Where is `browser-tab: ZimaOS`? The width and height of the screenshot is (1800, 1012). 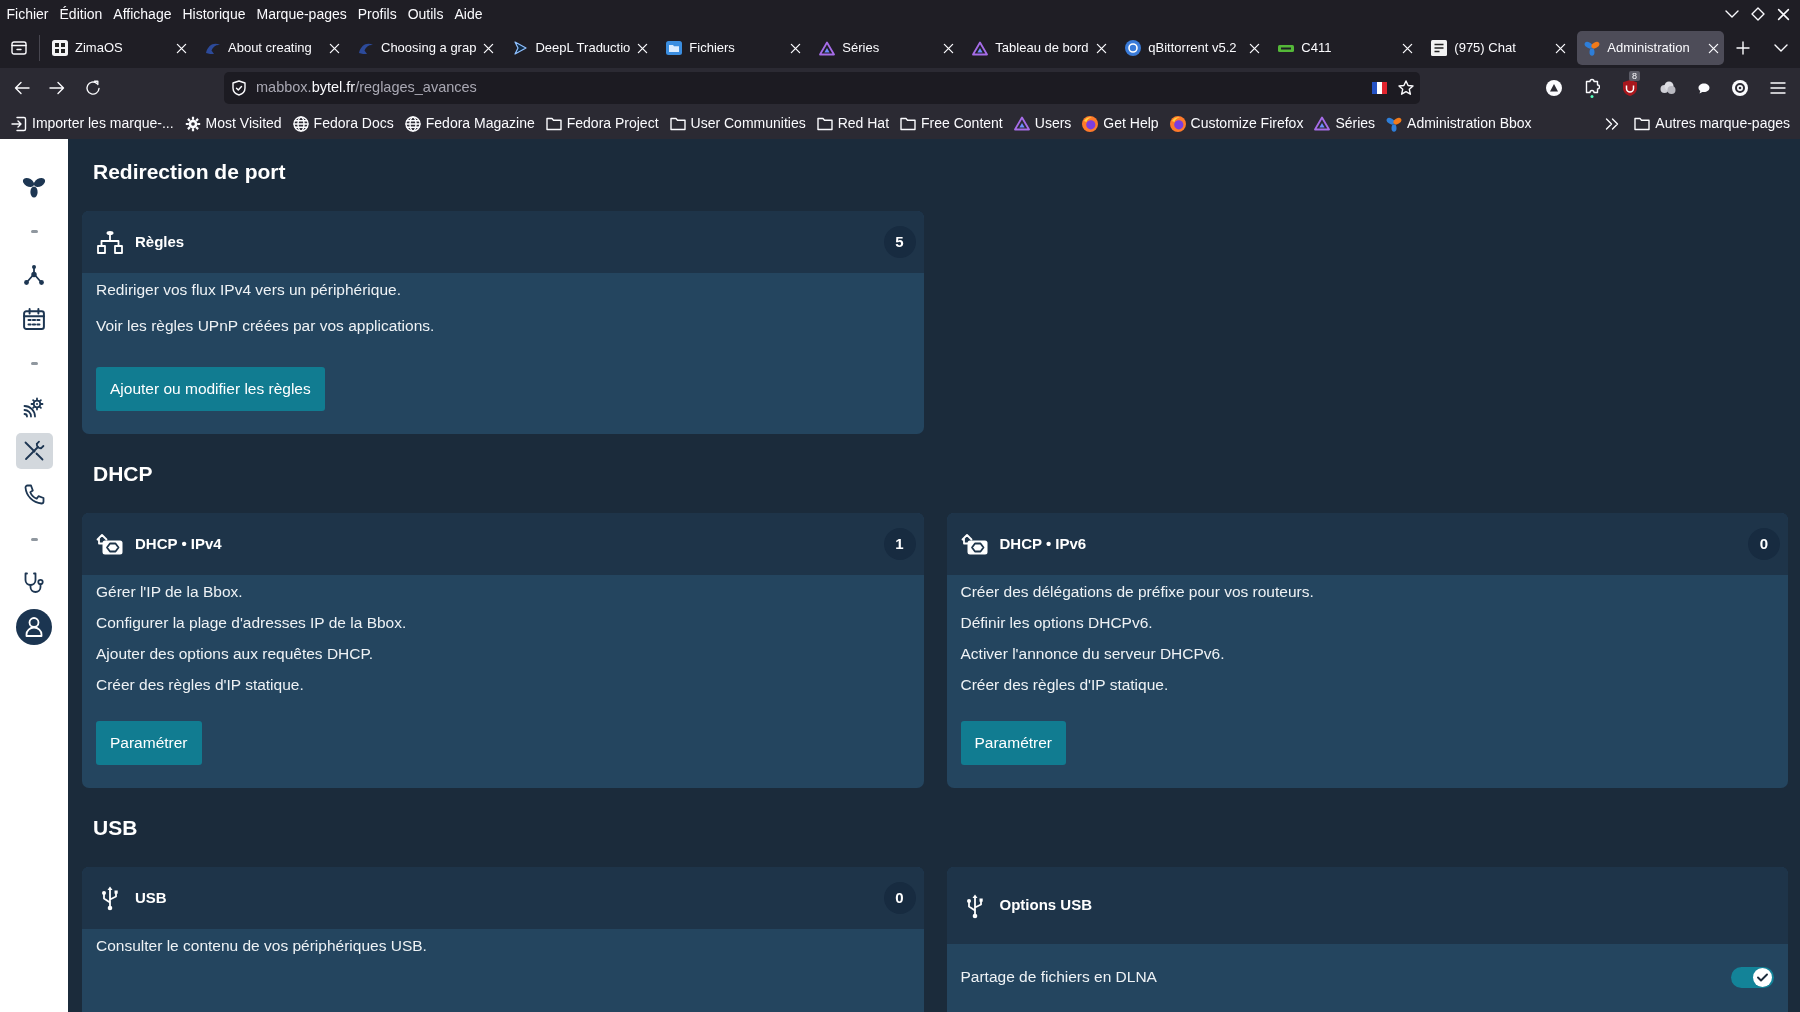
browser-tab: ZimaOS is located at coordinates (118, 48).